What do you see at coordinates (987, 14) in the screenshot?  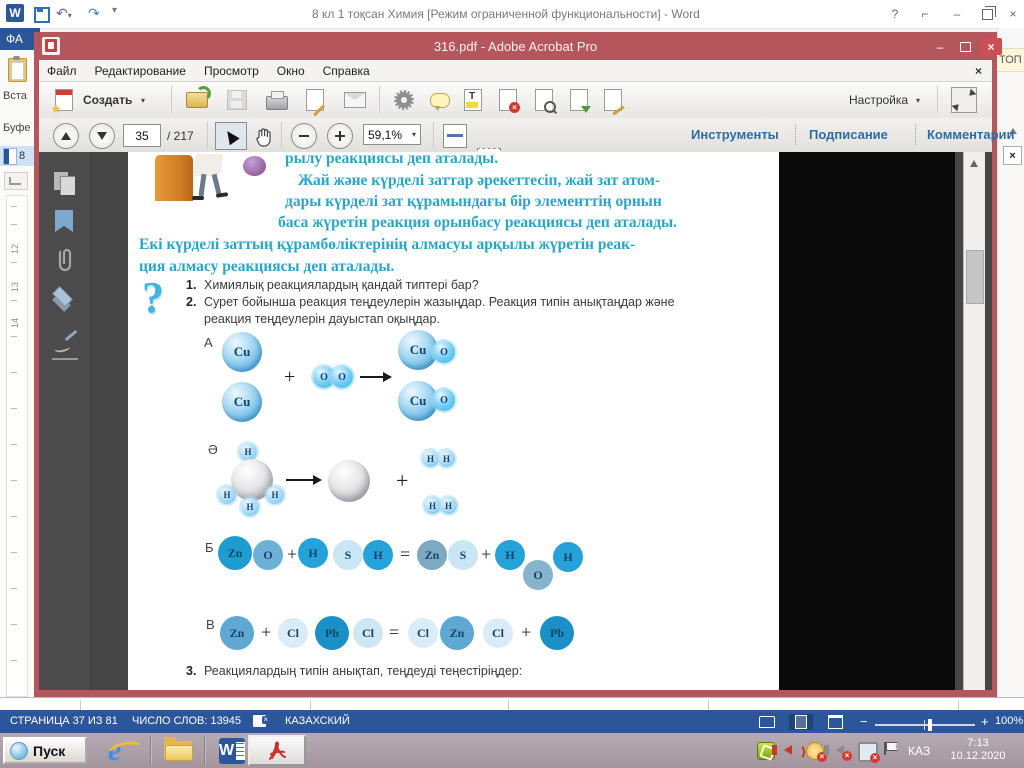 I see `word-restore-button` at bounding box center [987, 14].